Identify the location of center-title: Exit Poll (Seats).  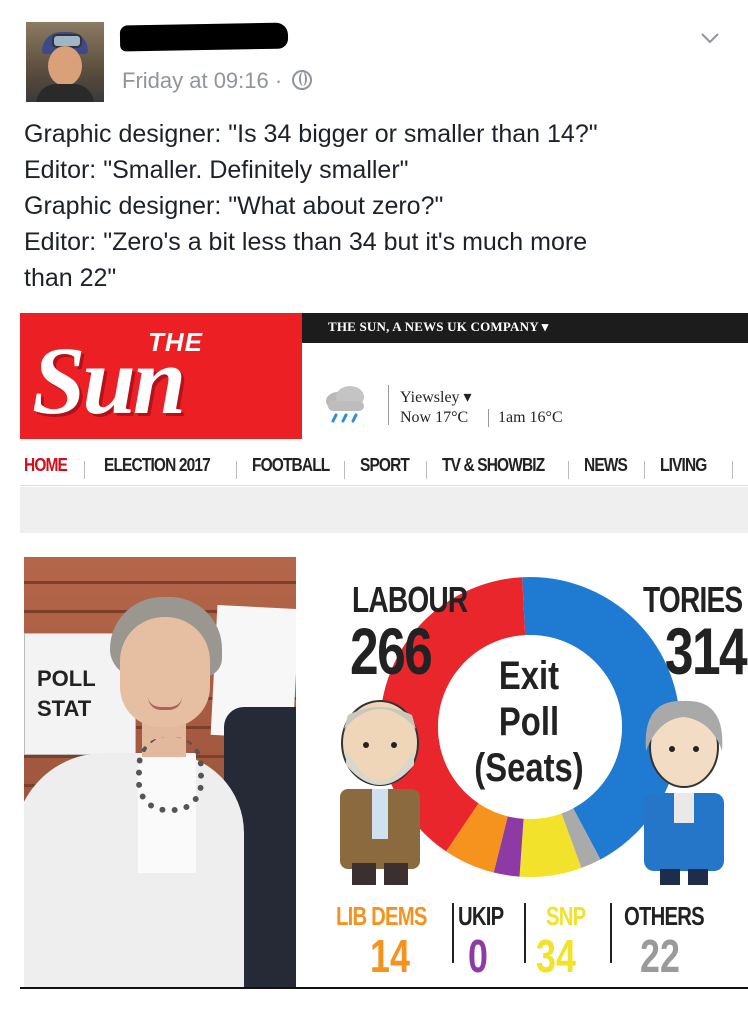
(529, 722).